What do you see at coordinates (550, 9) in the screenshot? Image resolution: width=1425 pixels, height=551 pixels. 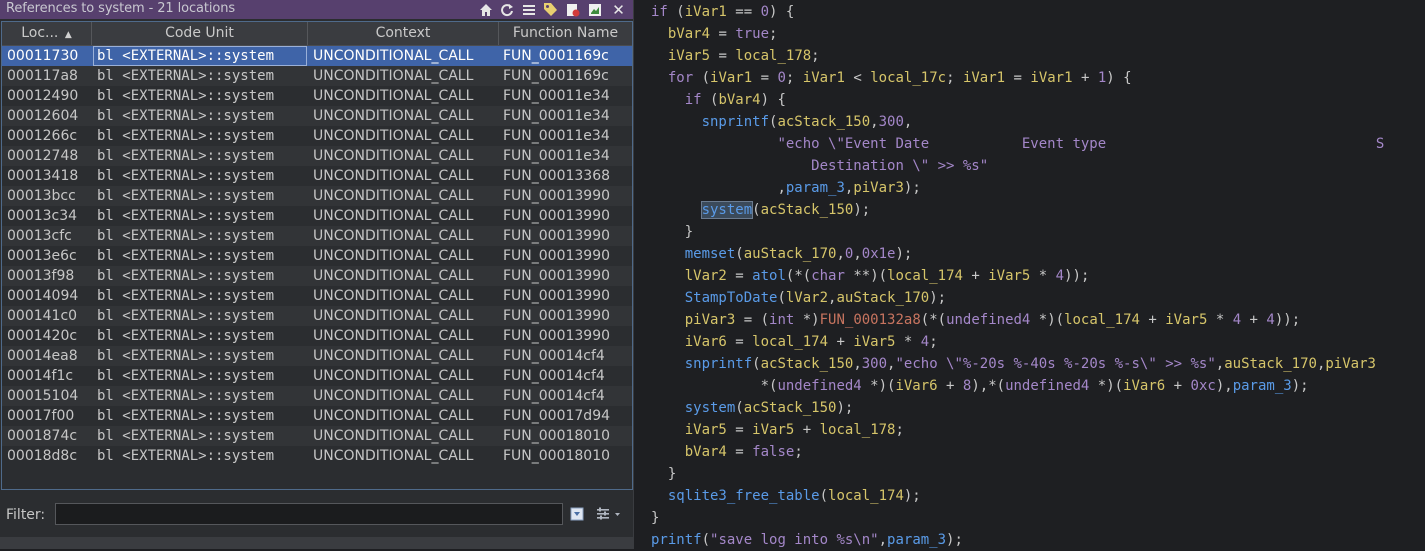 I see `tag-icon` at bounding box center [550, 9].